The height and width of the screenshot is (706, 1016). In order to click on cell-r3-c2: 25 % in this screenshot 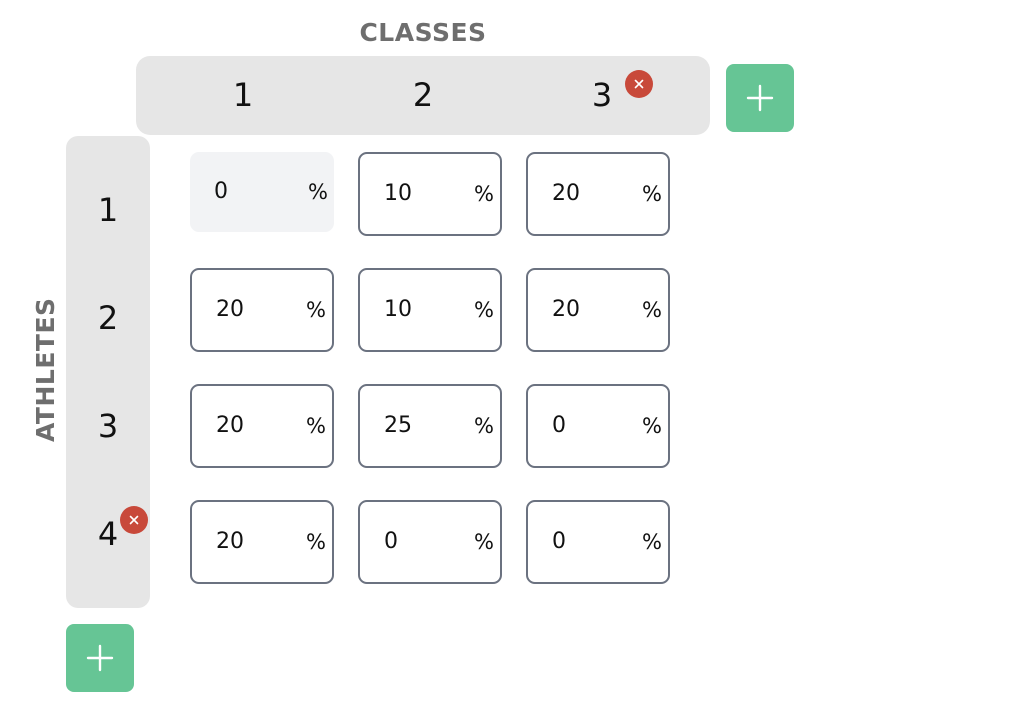, I will do `click(430, 426)`.